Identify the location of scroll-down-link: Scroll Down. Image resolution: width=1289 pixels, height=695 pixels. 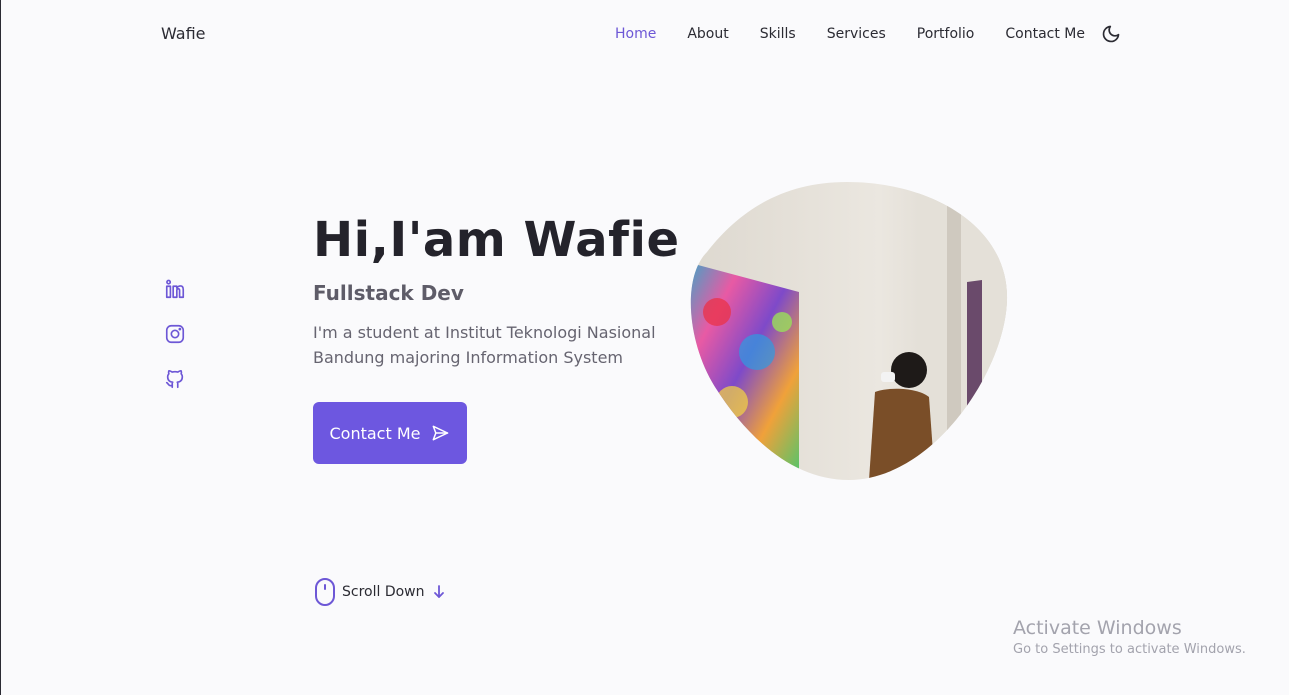
(379, 592).